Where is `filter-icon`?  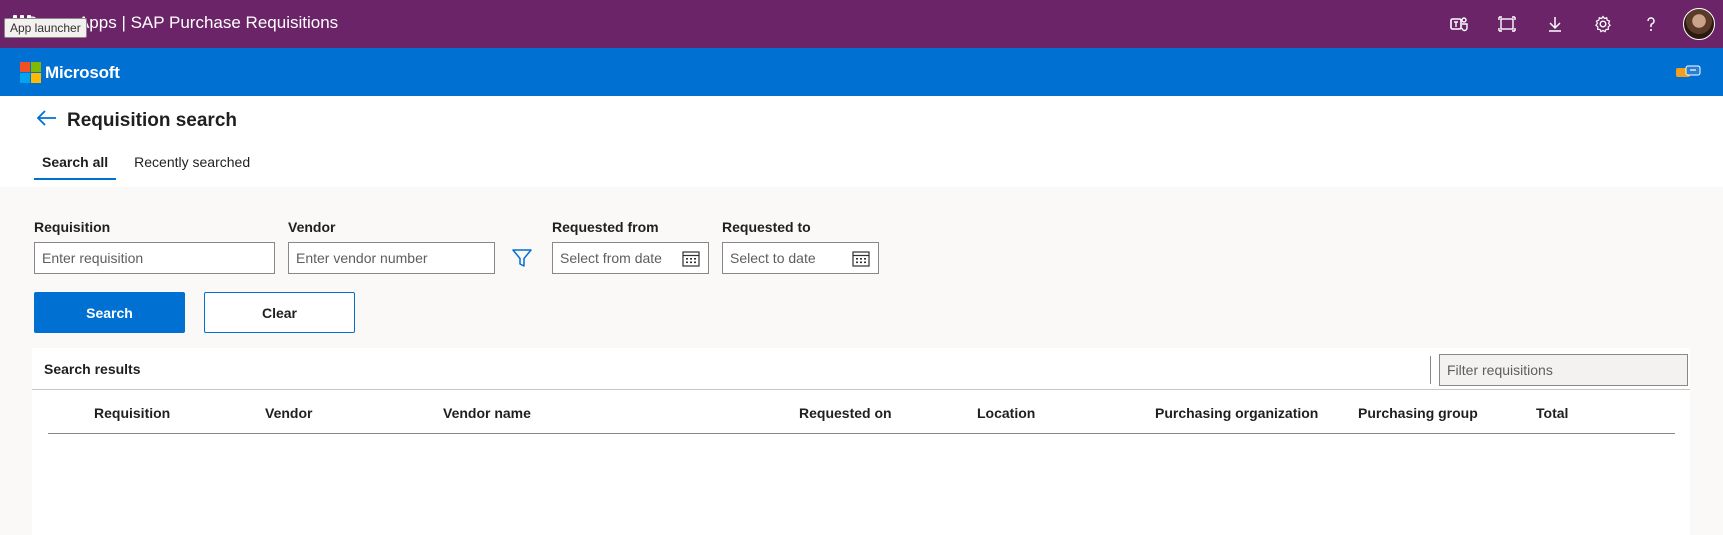
filter-icon is located at coordinates (522, 258).